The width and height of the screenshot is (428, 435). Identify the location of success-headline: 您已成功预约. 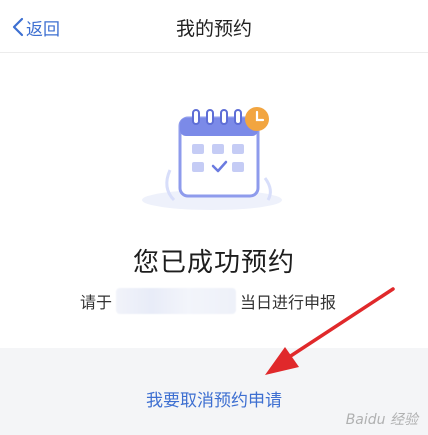
(213, 263).